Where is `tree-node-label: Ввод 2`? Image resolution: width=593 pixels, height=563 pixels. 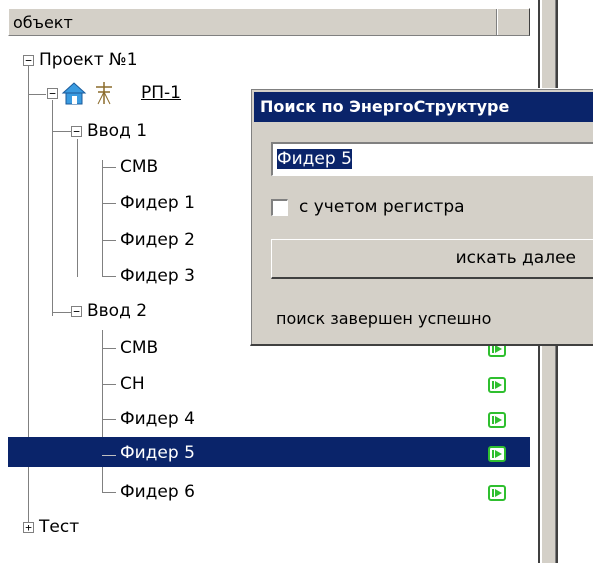 tree-node-label: Ввод 2 is located at coordinates (117, 311).